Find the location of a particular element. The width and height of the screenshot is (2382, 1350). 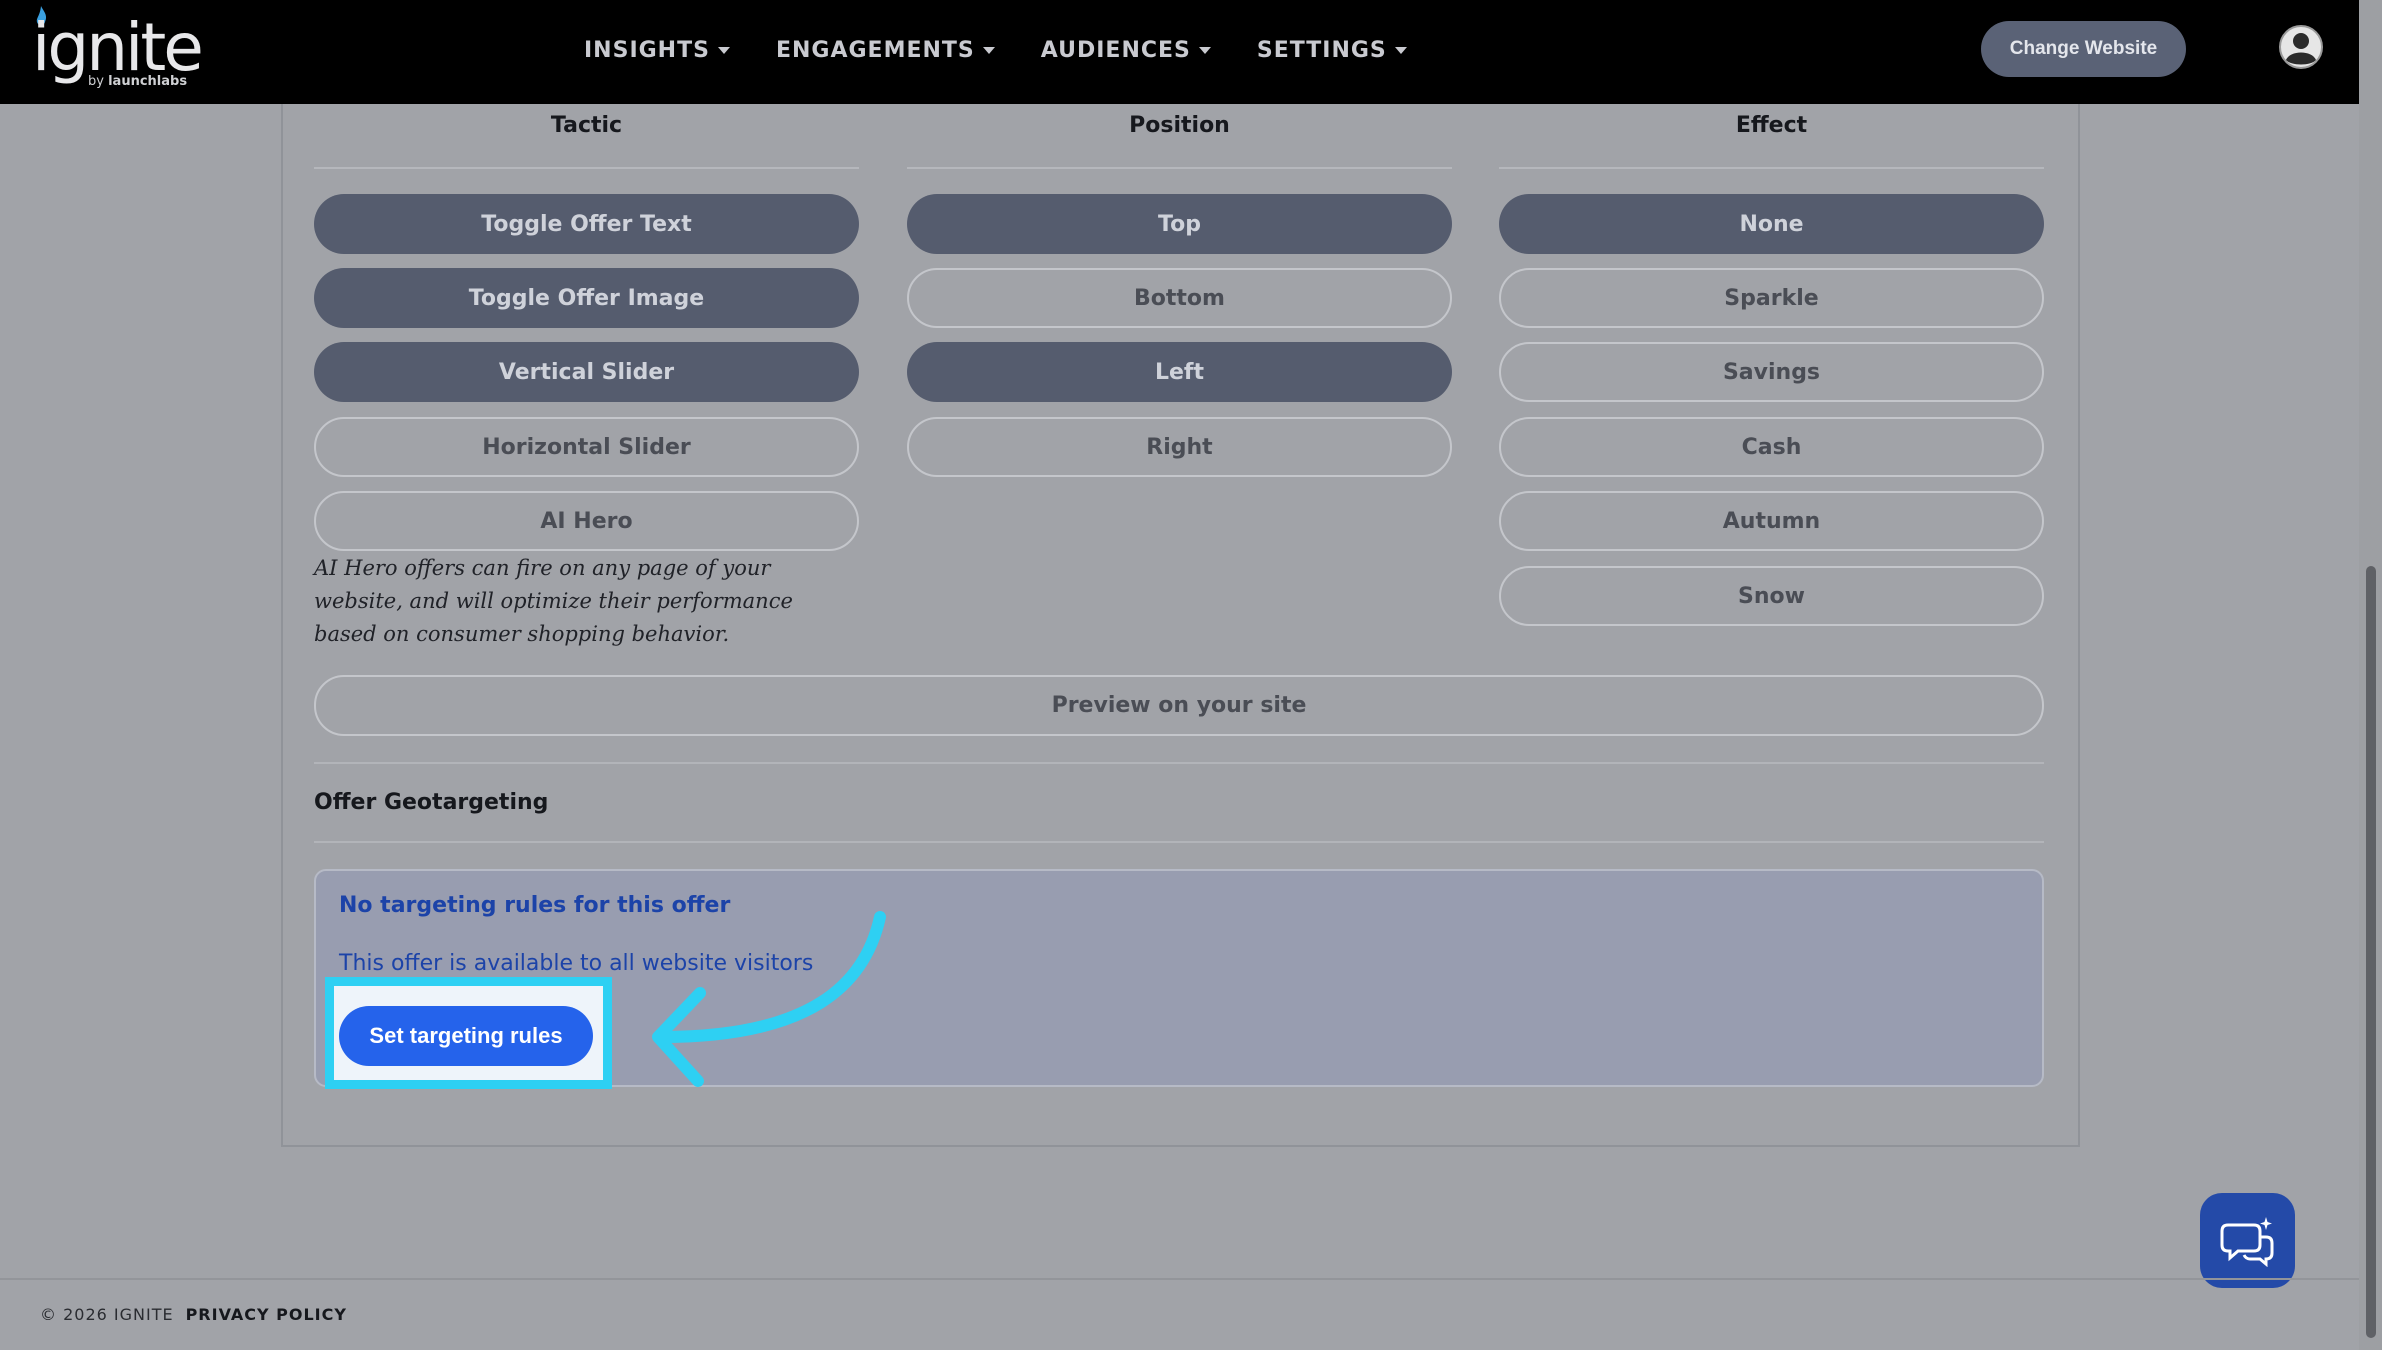

nav-settings-label: SETTINGS is located at coordinates (1321, 50).